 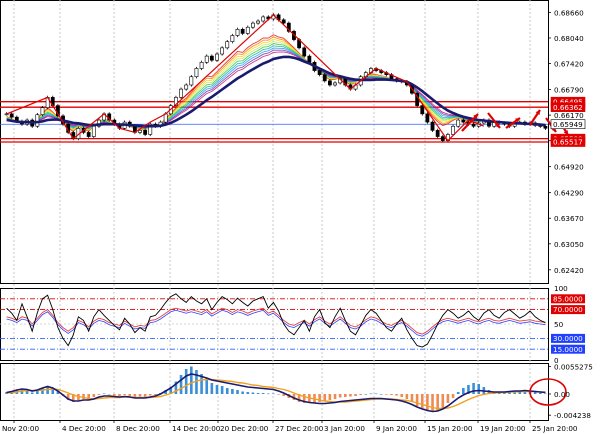 I want to click on y-tick-label: 0.63670, so click(x=569, y=218).